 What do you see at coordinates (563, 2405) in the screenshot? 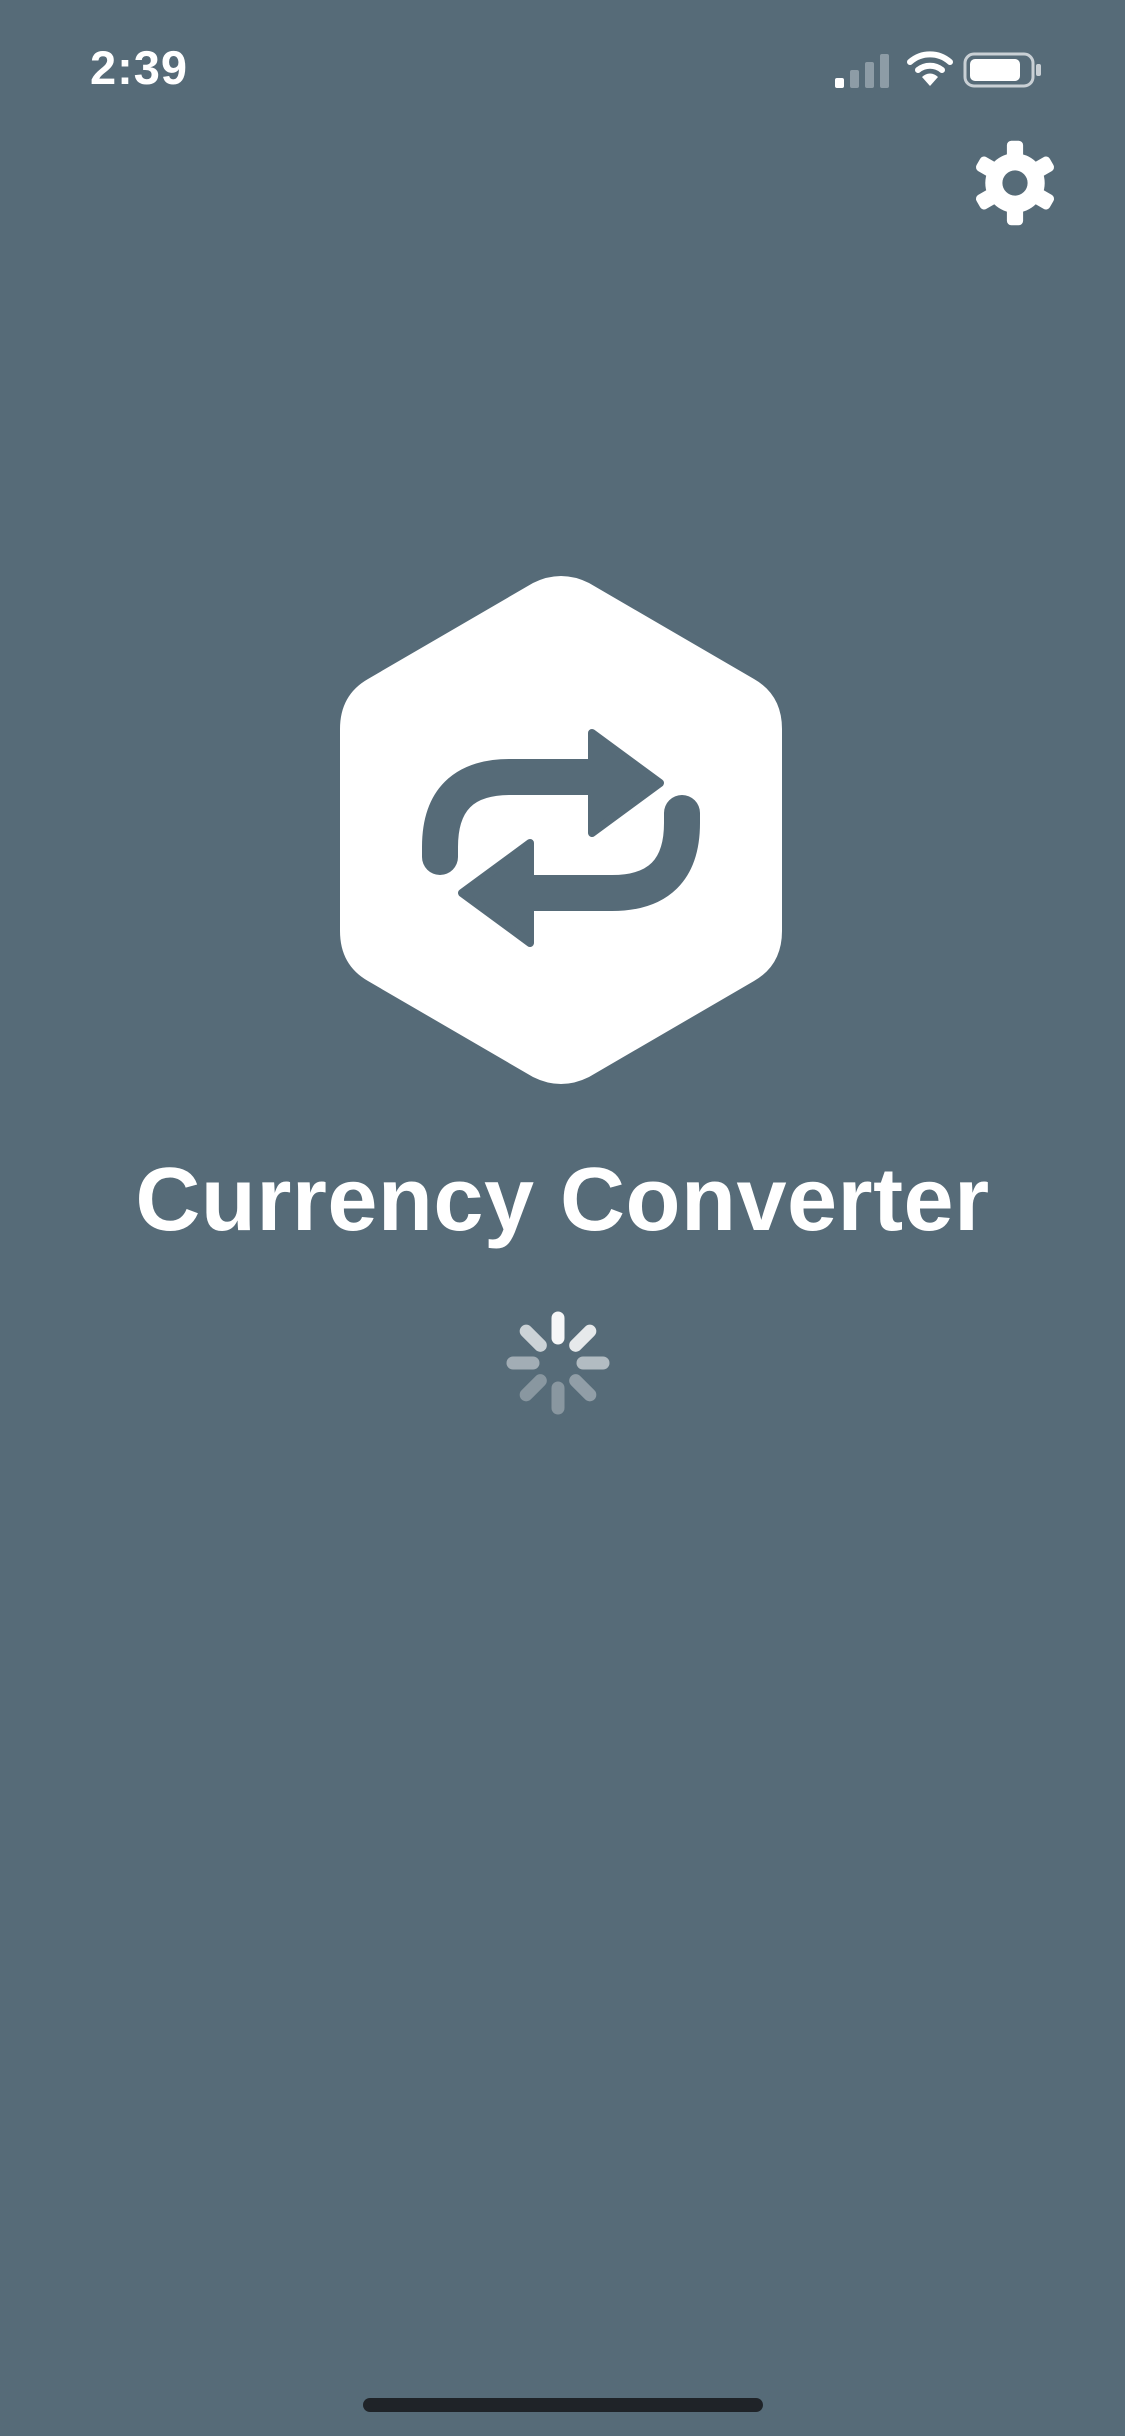
I see `home-indicator` at bounding box center [563, 2405].